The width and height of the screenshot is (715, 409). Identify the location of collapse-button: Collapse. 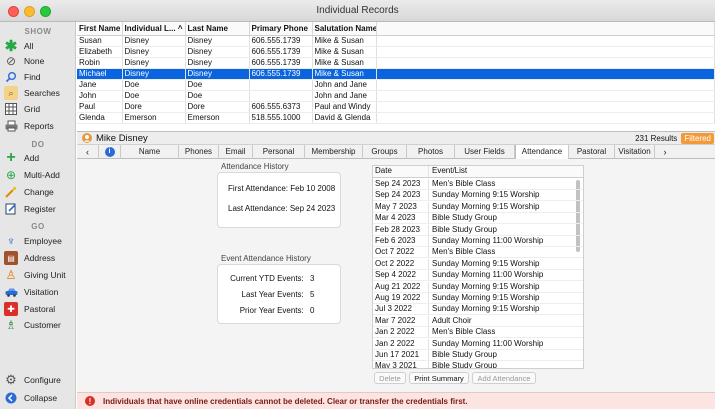
(39, 398).